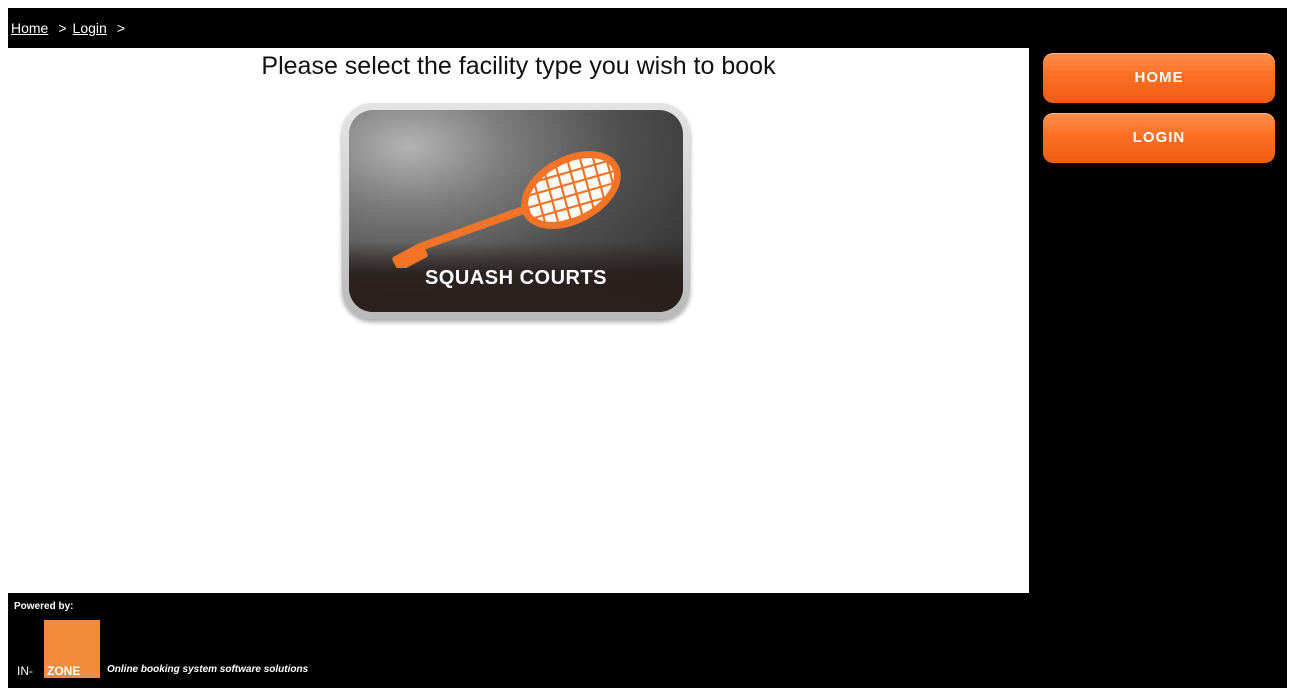  What do you see at coordinates (511, 204) in the screenshot?
I see `squash-racket-icon` at bounding box center [511, 204].